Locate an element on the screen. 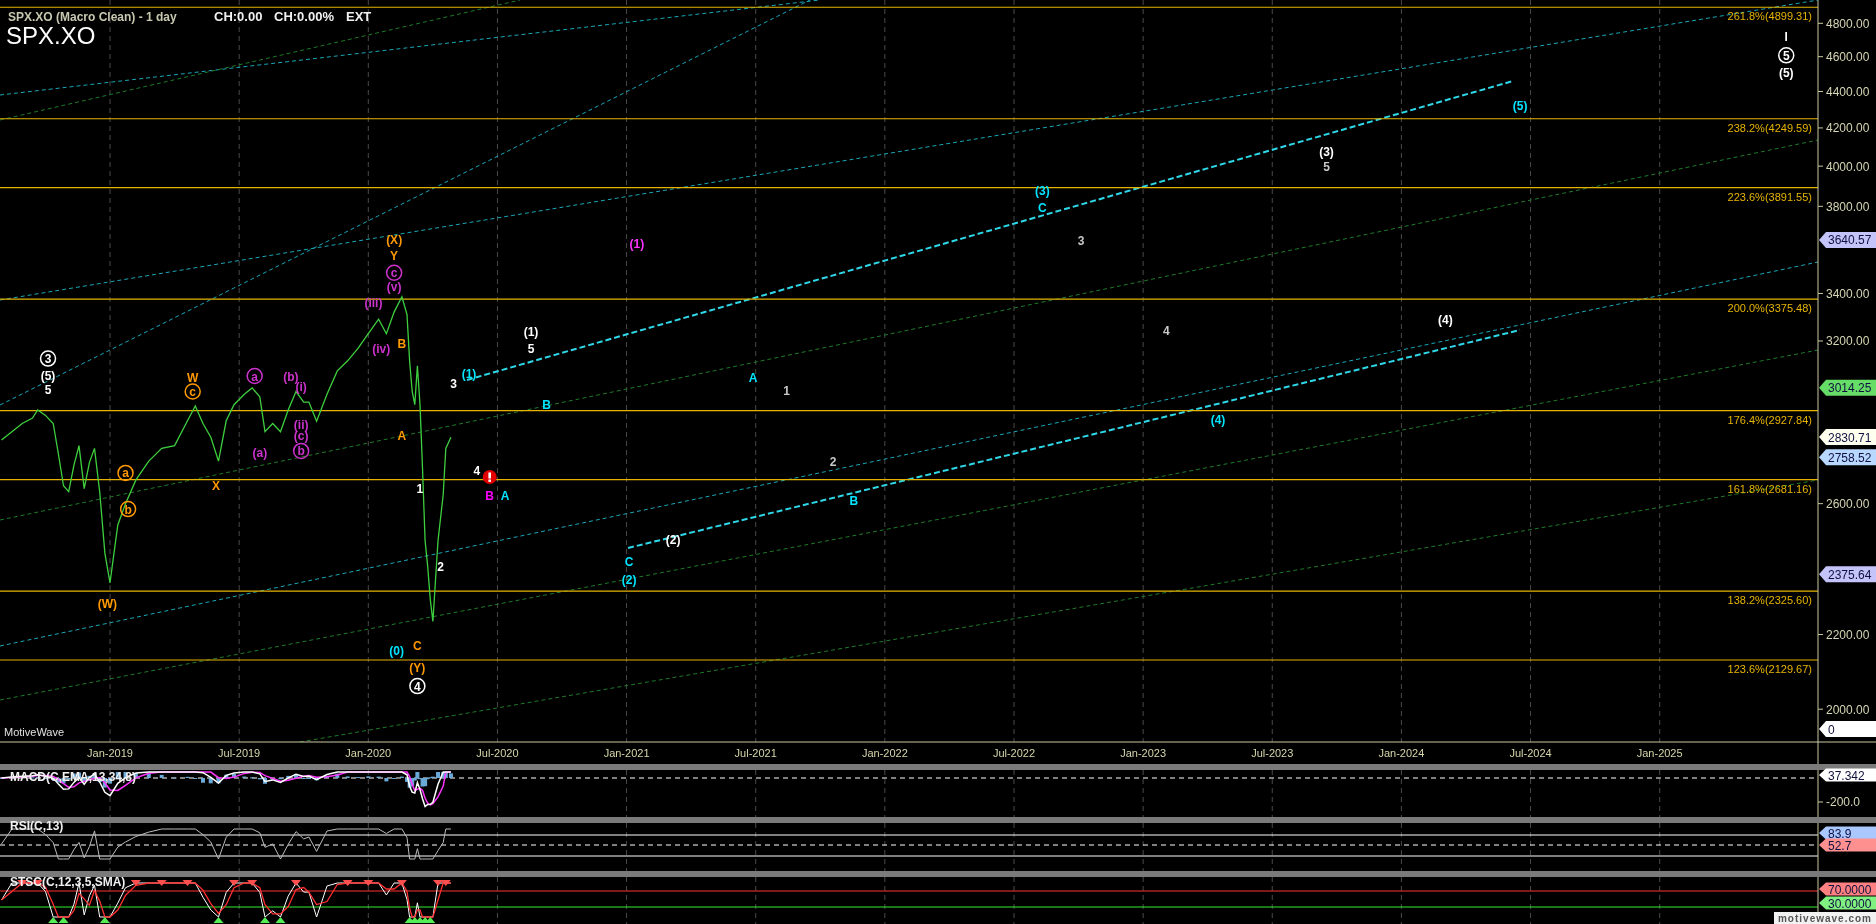 This screenshot has height=924, width=1876. indicator-label: MACD(C,EMA,13,34,8) is located at coordinates (73, 777).